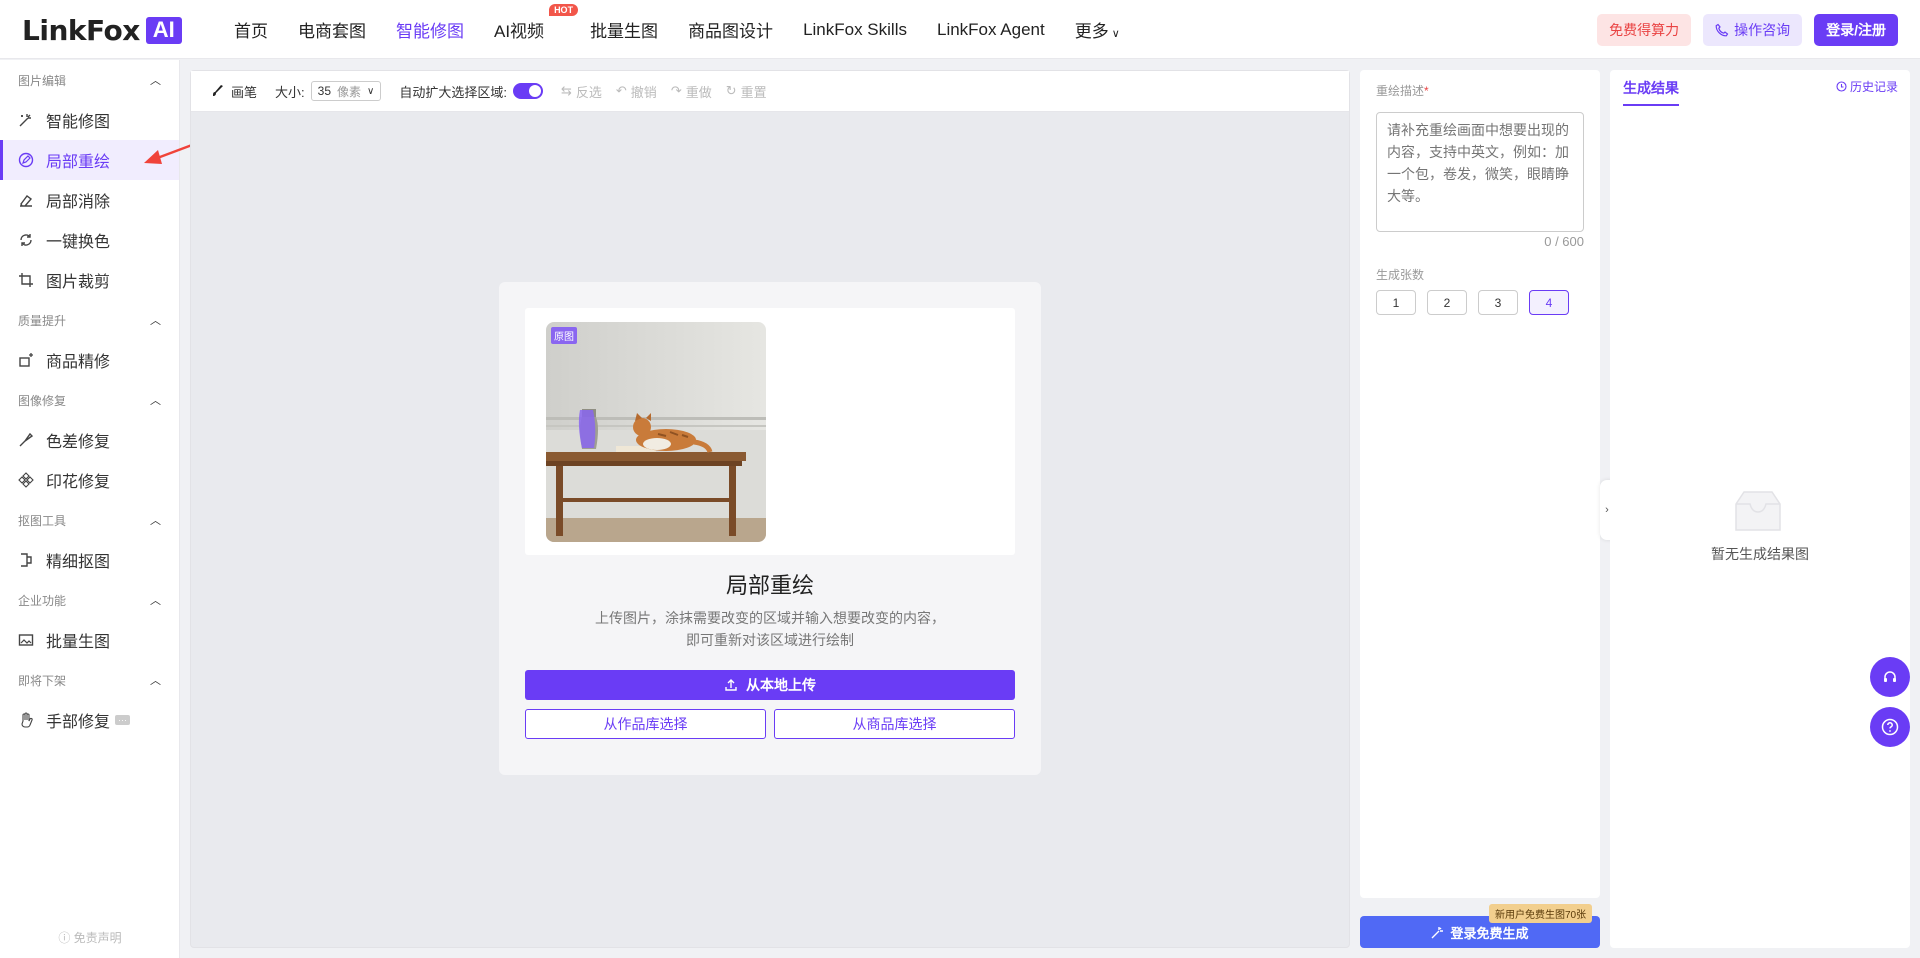 The image size is (1920, 958). Describe the element at coordinates (1549, 302) in the screenshot. I see `count-option-4: 4` at that location.